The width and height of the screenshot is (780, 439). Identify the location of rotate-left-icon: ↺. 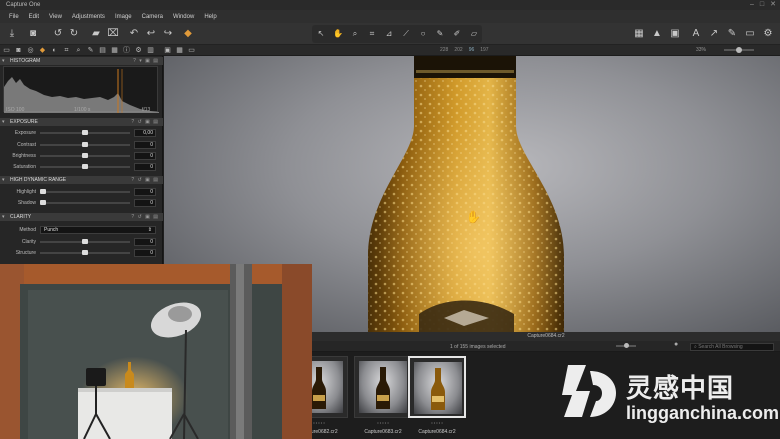
(58, 34).